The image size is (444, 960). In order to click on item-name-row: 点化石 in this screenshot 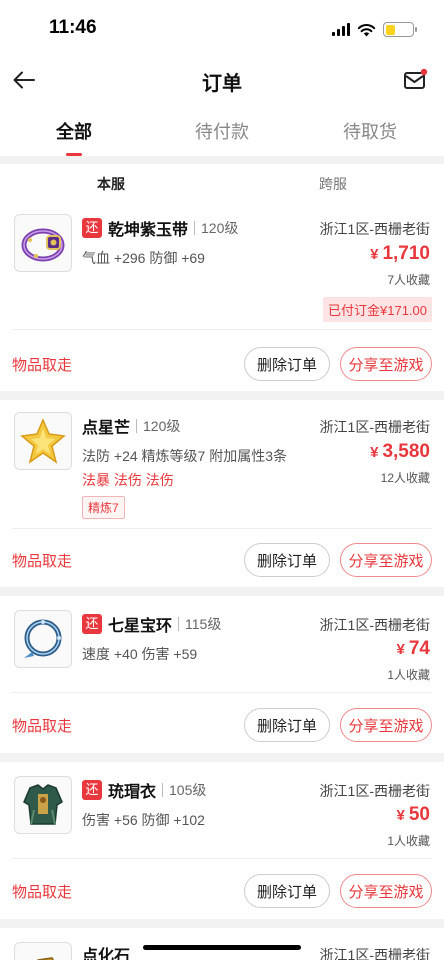, I will do `click(106, 951)`.